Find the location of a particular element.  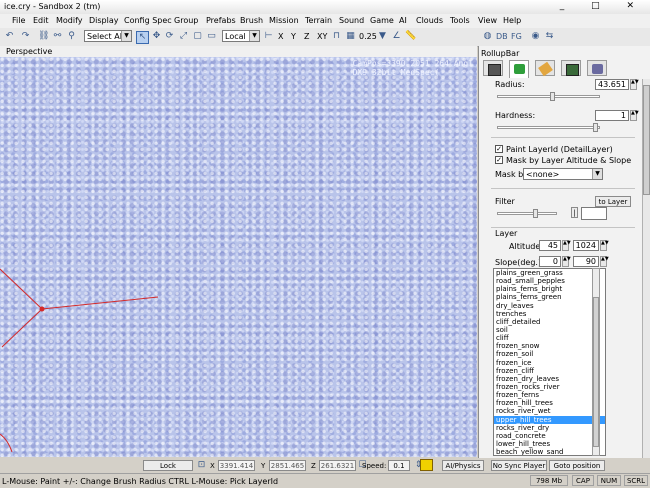

terrain-follow-icon is located at coordinates (426, 465).